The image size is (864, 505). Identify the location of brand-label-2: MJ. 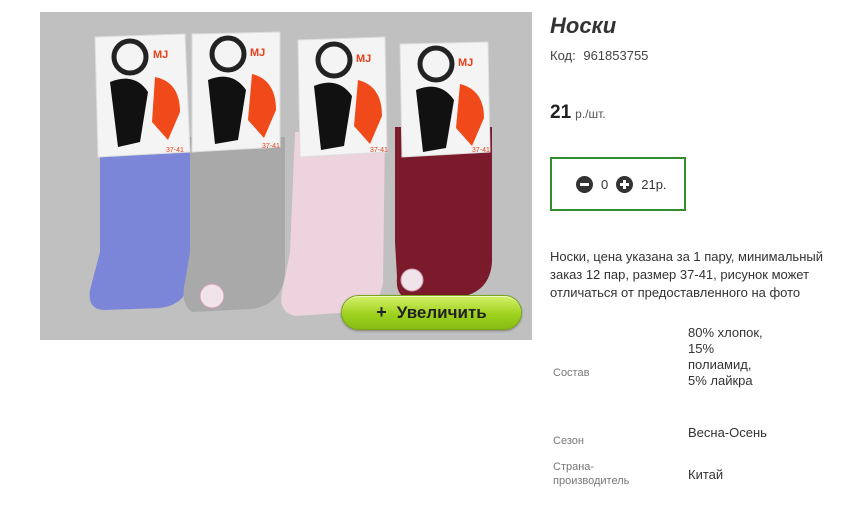
(257, 53).